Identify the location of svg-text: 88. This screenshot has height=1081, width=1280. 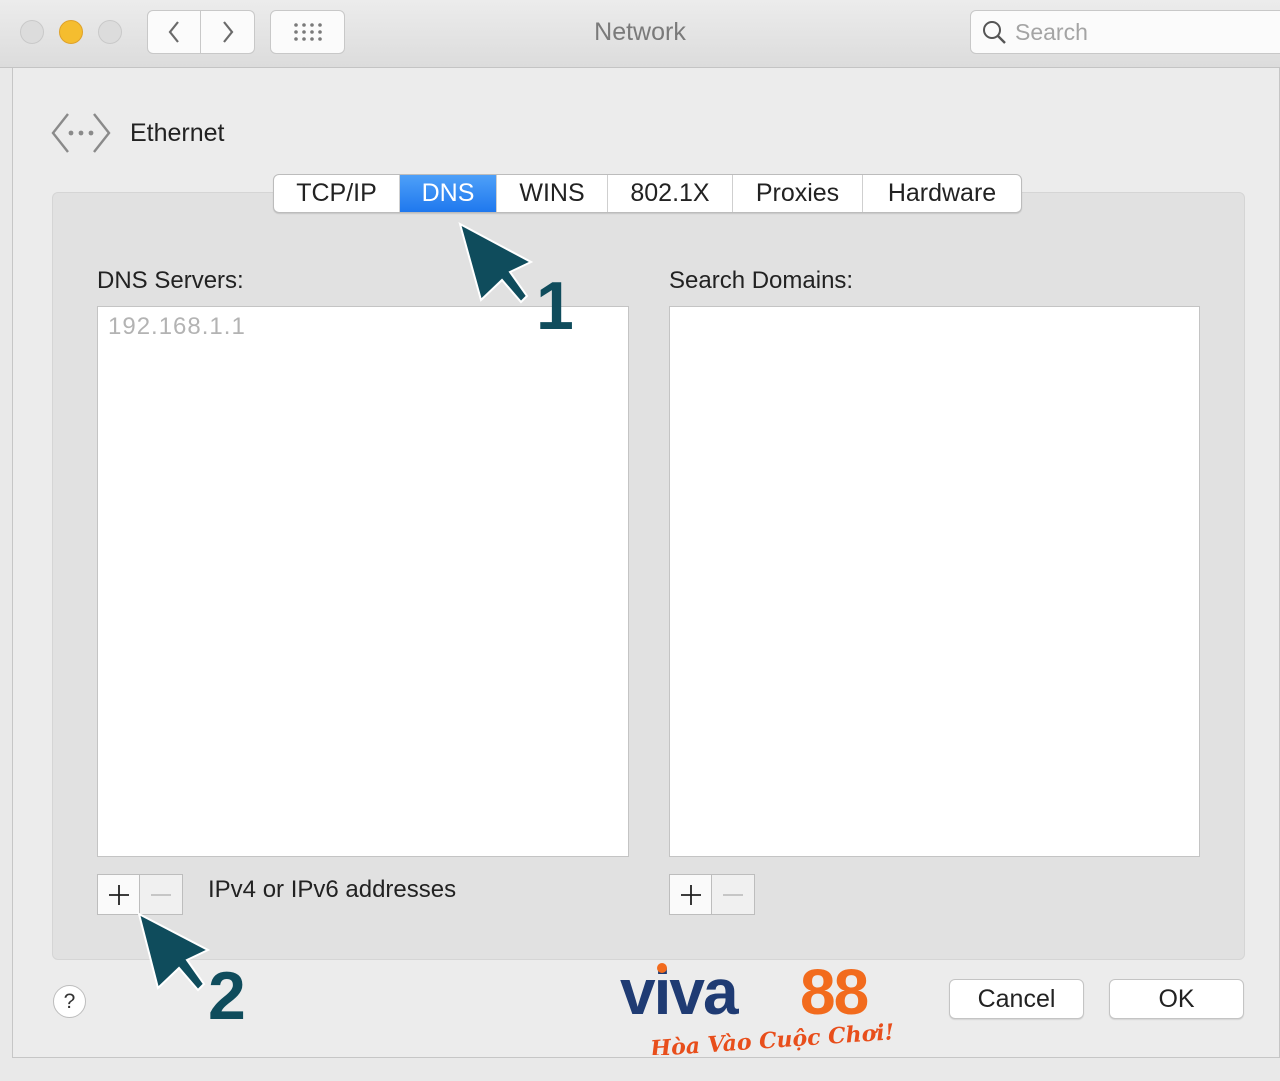
(834, 994).